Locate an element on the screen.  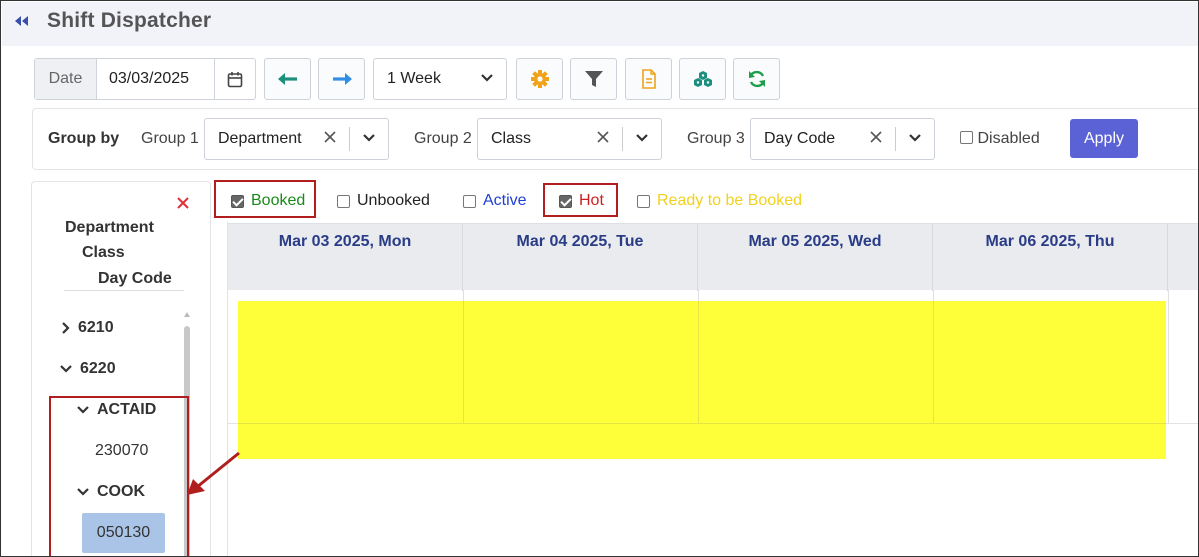
tree-item-label: 6210 is located at coordinates (96, 327).